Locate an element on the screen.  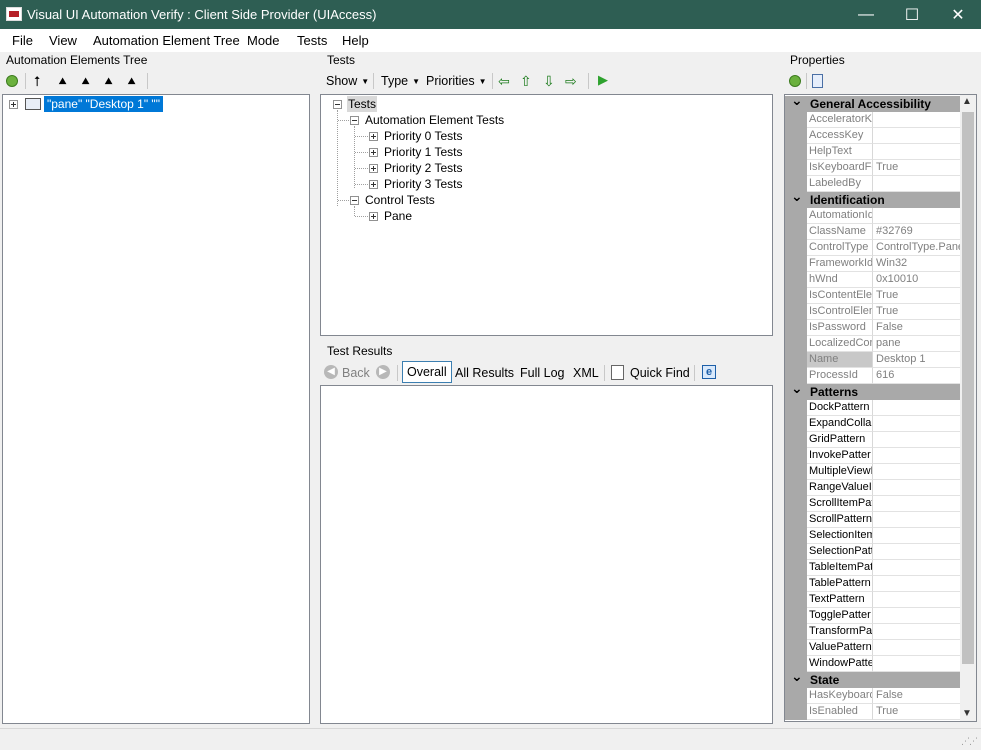
property-row: HasKeyboard False is located at coordinates (873, 696).